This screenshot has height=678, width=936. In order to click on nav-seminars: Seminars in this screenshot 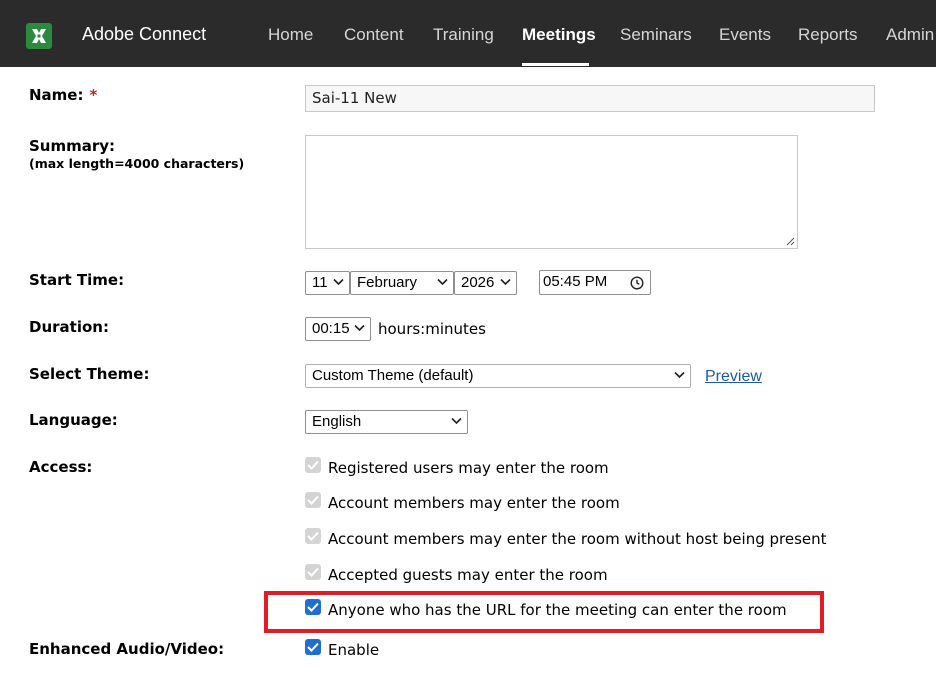, I will do `click(656, 35)`.